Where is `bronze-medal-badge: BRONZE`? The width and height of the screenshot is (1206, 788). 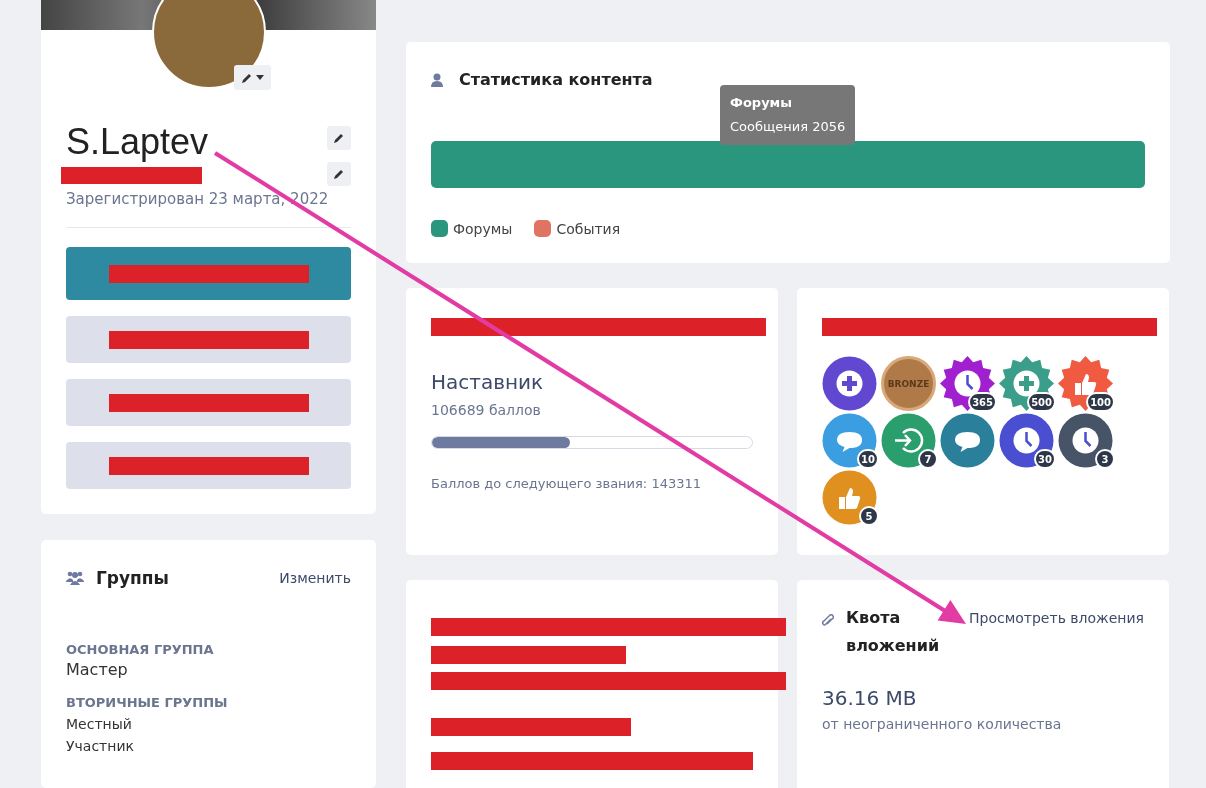 bronze-medal-badge: BRONZE is located at coordinates (908, 383).